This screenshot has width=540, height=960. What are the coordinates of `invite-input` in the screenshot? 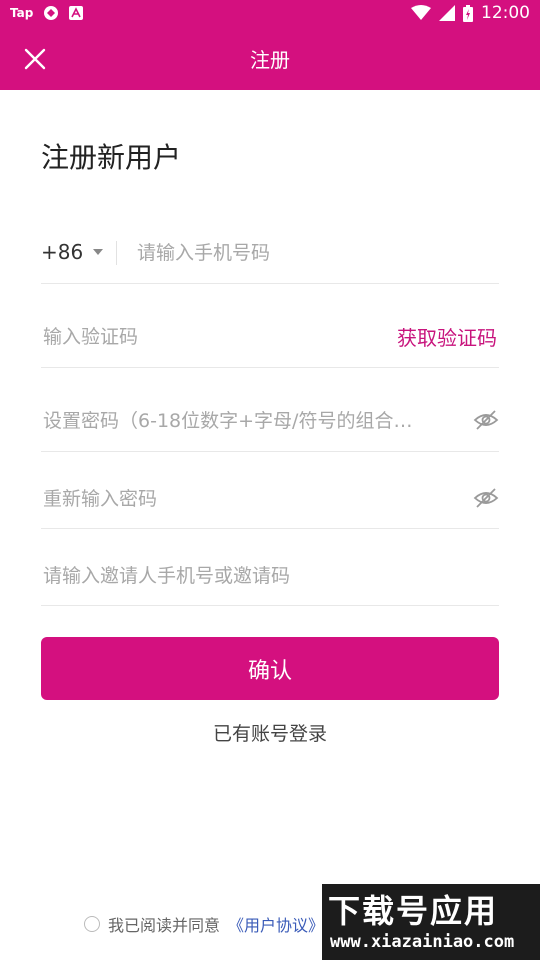 It's located at (268, 576).